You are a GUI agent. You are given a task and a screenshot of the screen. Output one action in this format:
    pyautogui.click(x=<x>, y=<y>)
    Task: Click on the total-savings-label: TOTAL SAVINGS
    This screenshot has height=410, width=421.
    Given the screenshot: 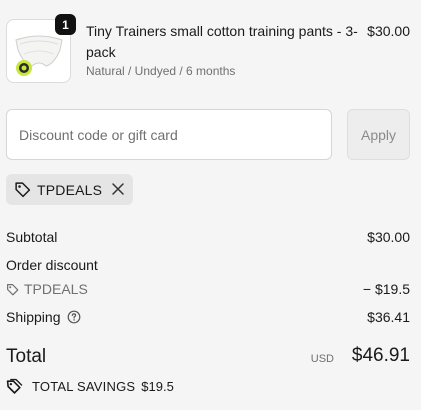 What is the action you would take?
    pyautogui.click(x=84, y=386)
    